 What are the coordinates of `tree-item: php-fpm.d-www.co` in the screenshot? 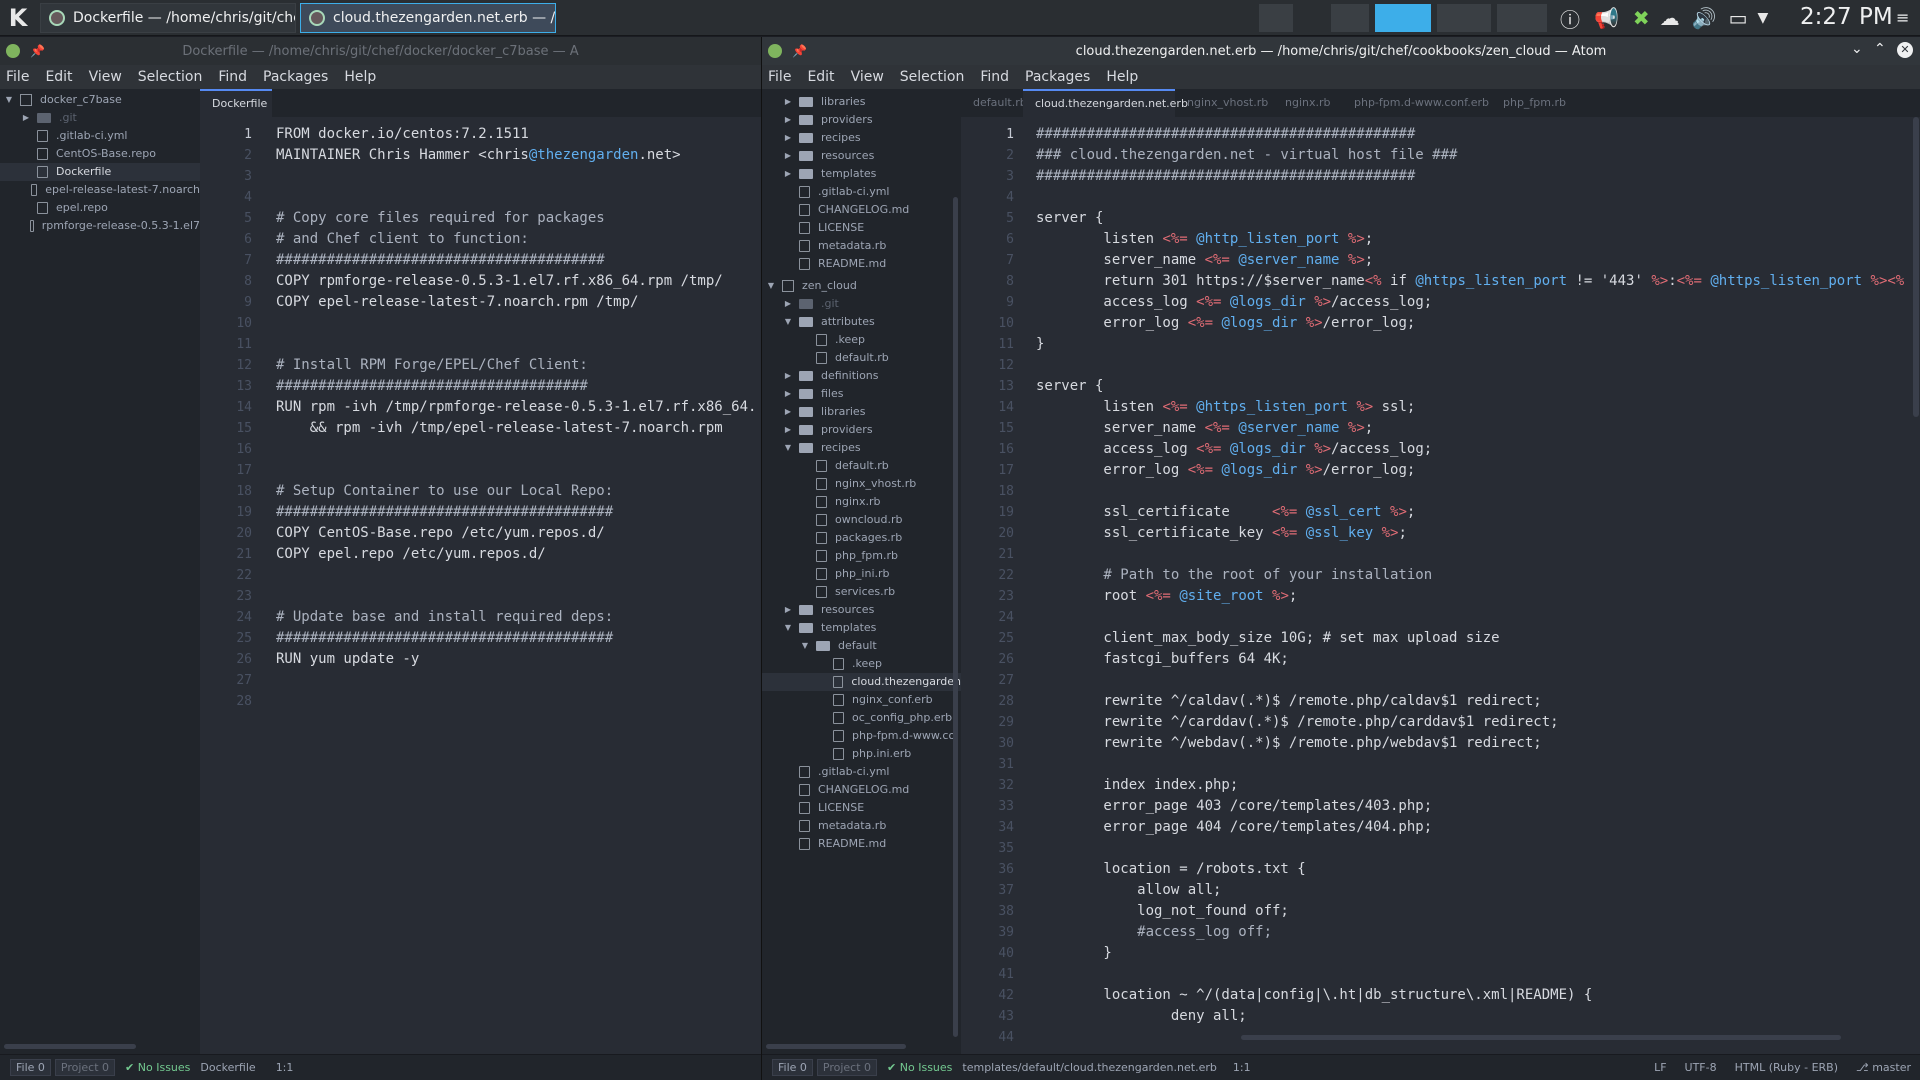 It's located at (861, 736).